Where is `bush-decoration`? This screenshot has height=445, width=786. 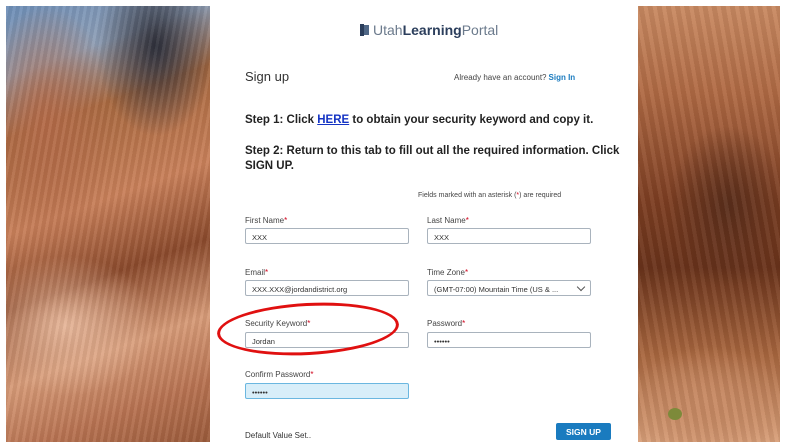 bush-decoration is located at coordinates (675, 414).